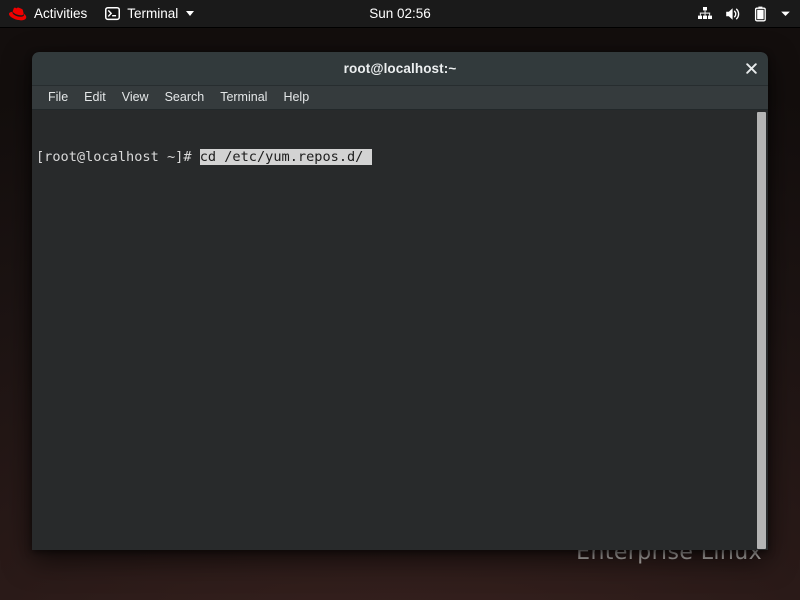  What do you see at coordinates (744, 13) in the screenshot?
I see `system-status-area` at bounding box center [744, 13].